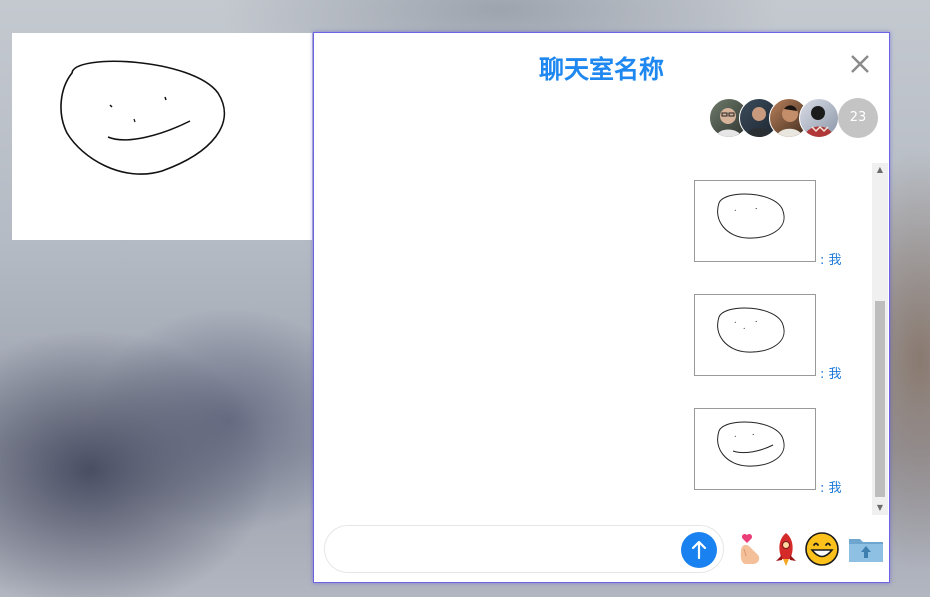 This screenshot has width=930, height=597. What do you see at coordinates (880, 399) in the screenshot?
I see `scroll-thumb` at bounding box center [880, 399].